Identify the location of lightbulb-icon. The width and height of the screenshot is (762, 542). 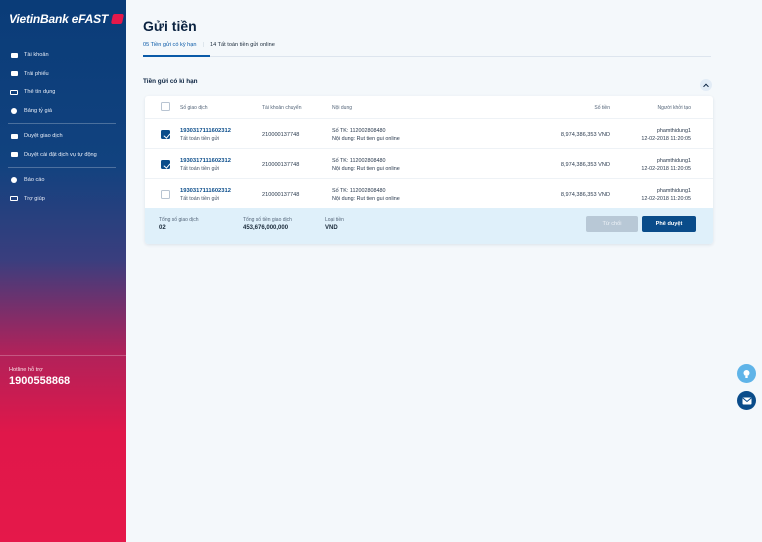
(746, 373).